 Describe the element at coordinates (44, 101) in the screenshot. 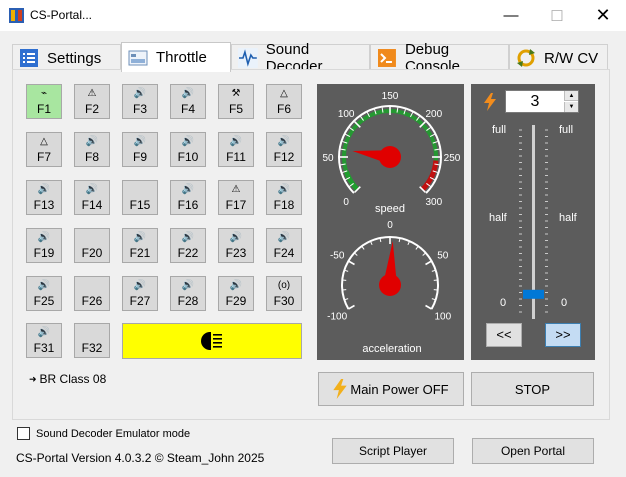

I see `function-key-f1: ⌁ F1` at that location.